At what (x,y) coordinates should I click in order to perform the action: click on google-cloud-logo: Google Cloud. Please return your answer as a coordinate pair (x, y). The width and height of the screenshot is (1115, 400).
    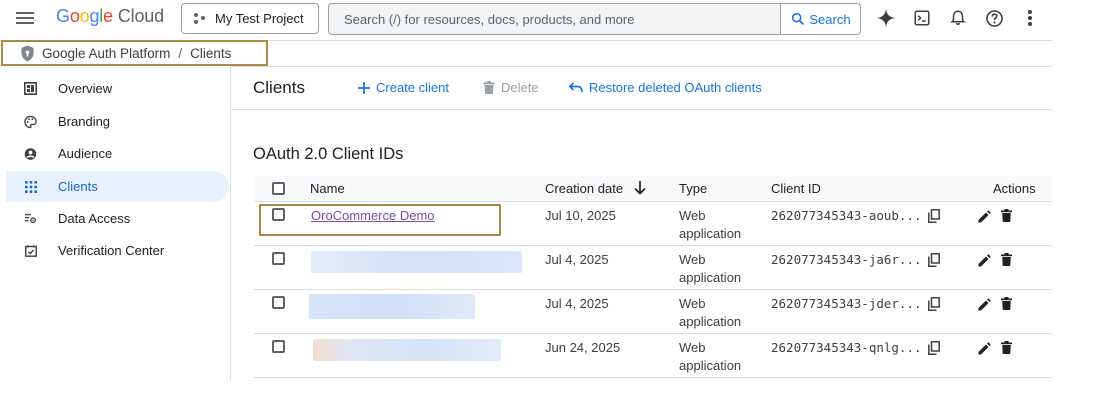
    Looking at the image, I should click on (110, 16).